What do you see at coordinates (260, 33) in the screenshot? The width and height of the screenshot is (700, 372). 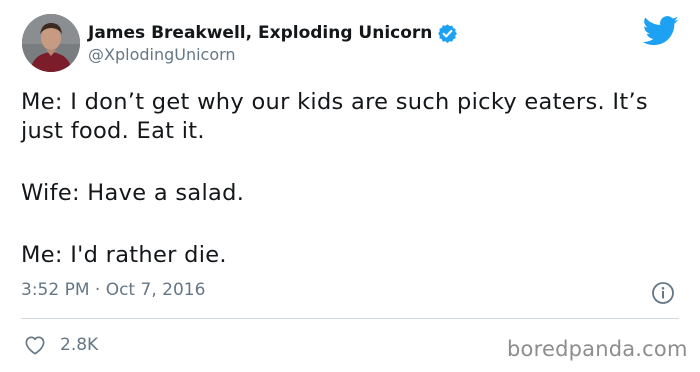 I see `author-display-name: James Breakwell, Exploding Unicorn` at bounding box center [260, 33].